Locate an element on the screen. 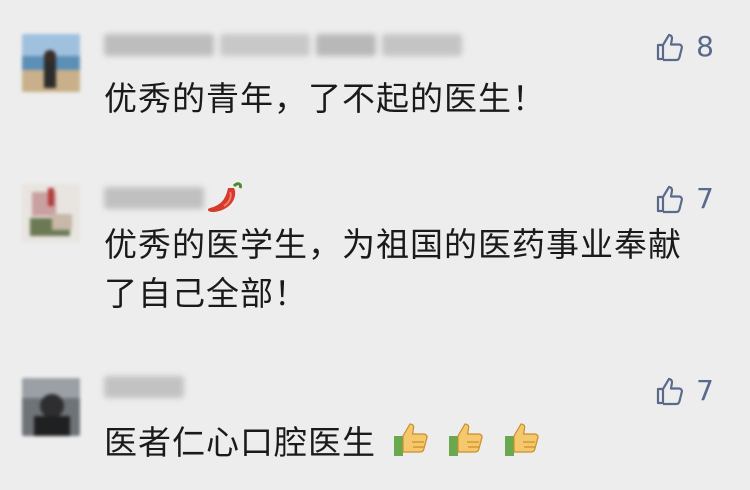 The width and height of the screenshot is (750, 490). comment-text: 优秀的青年，了不起的医生！ is located at coordinates (325, 98).